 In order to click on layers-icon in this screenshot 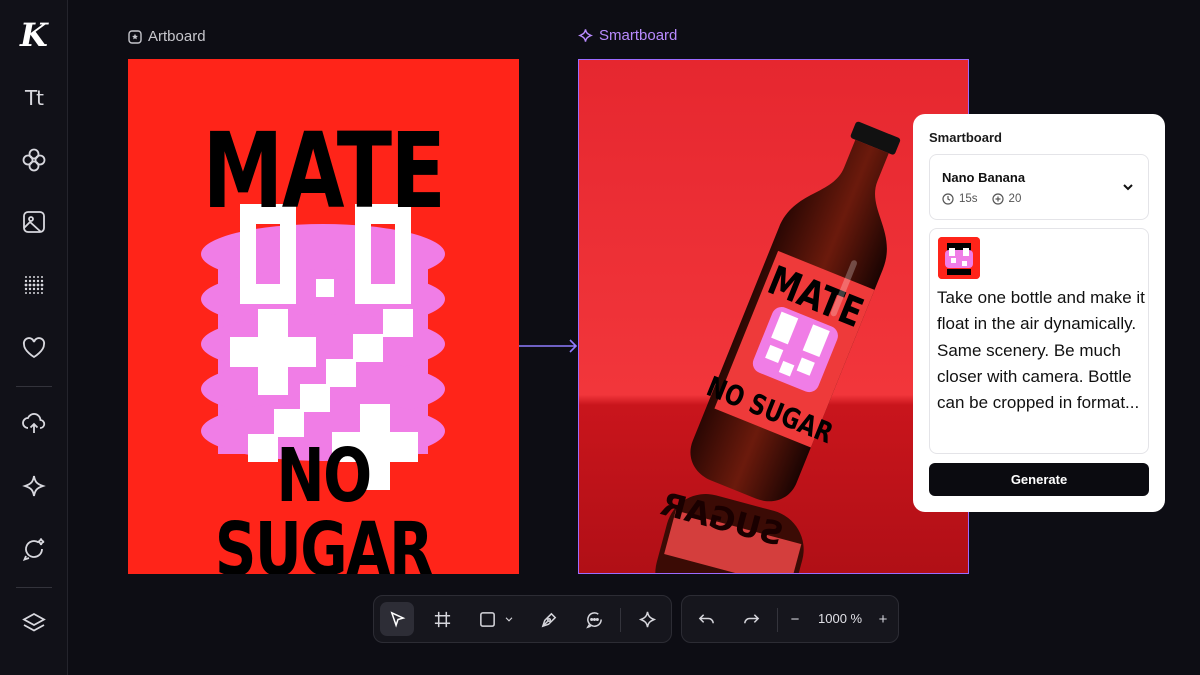, I will do `click(34, 622)`.